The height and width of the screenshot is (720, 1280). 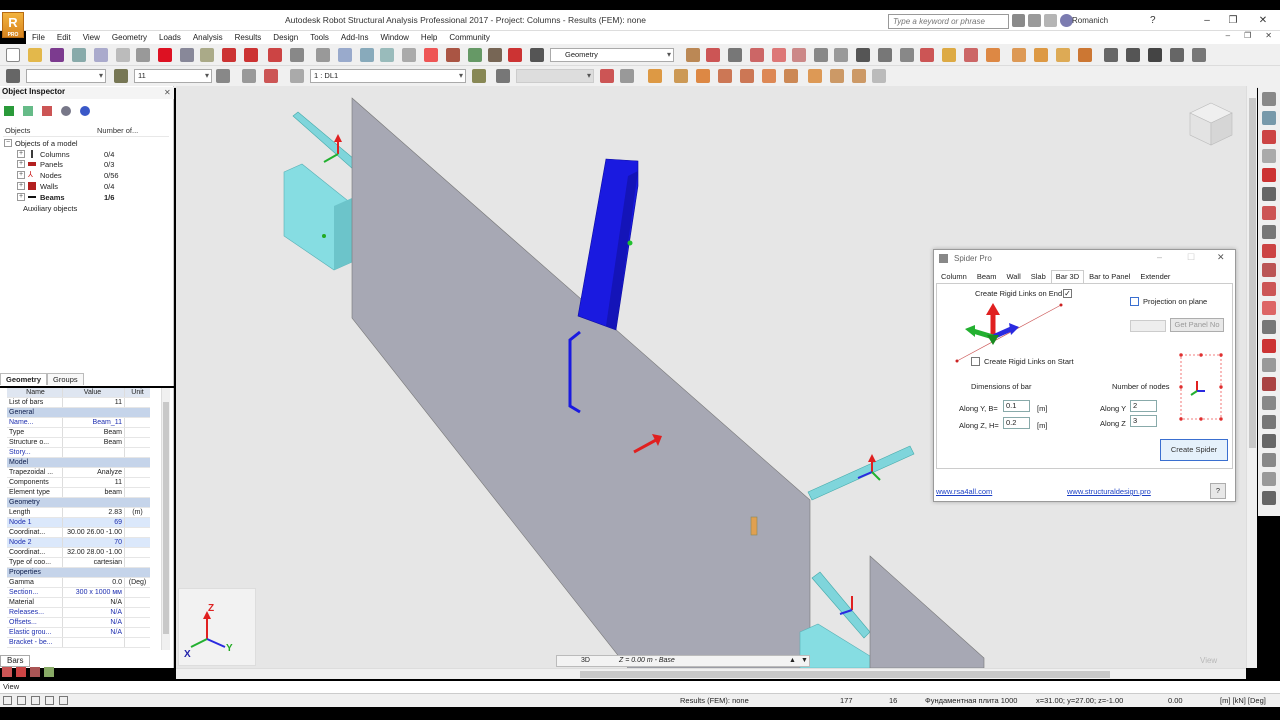 What do you see at coordinates (792, 661) in the screenshot?
I see `plane-up-icon: ▲` at bounding box center [792, 661].